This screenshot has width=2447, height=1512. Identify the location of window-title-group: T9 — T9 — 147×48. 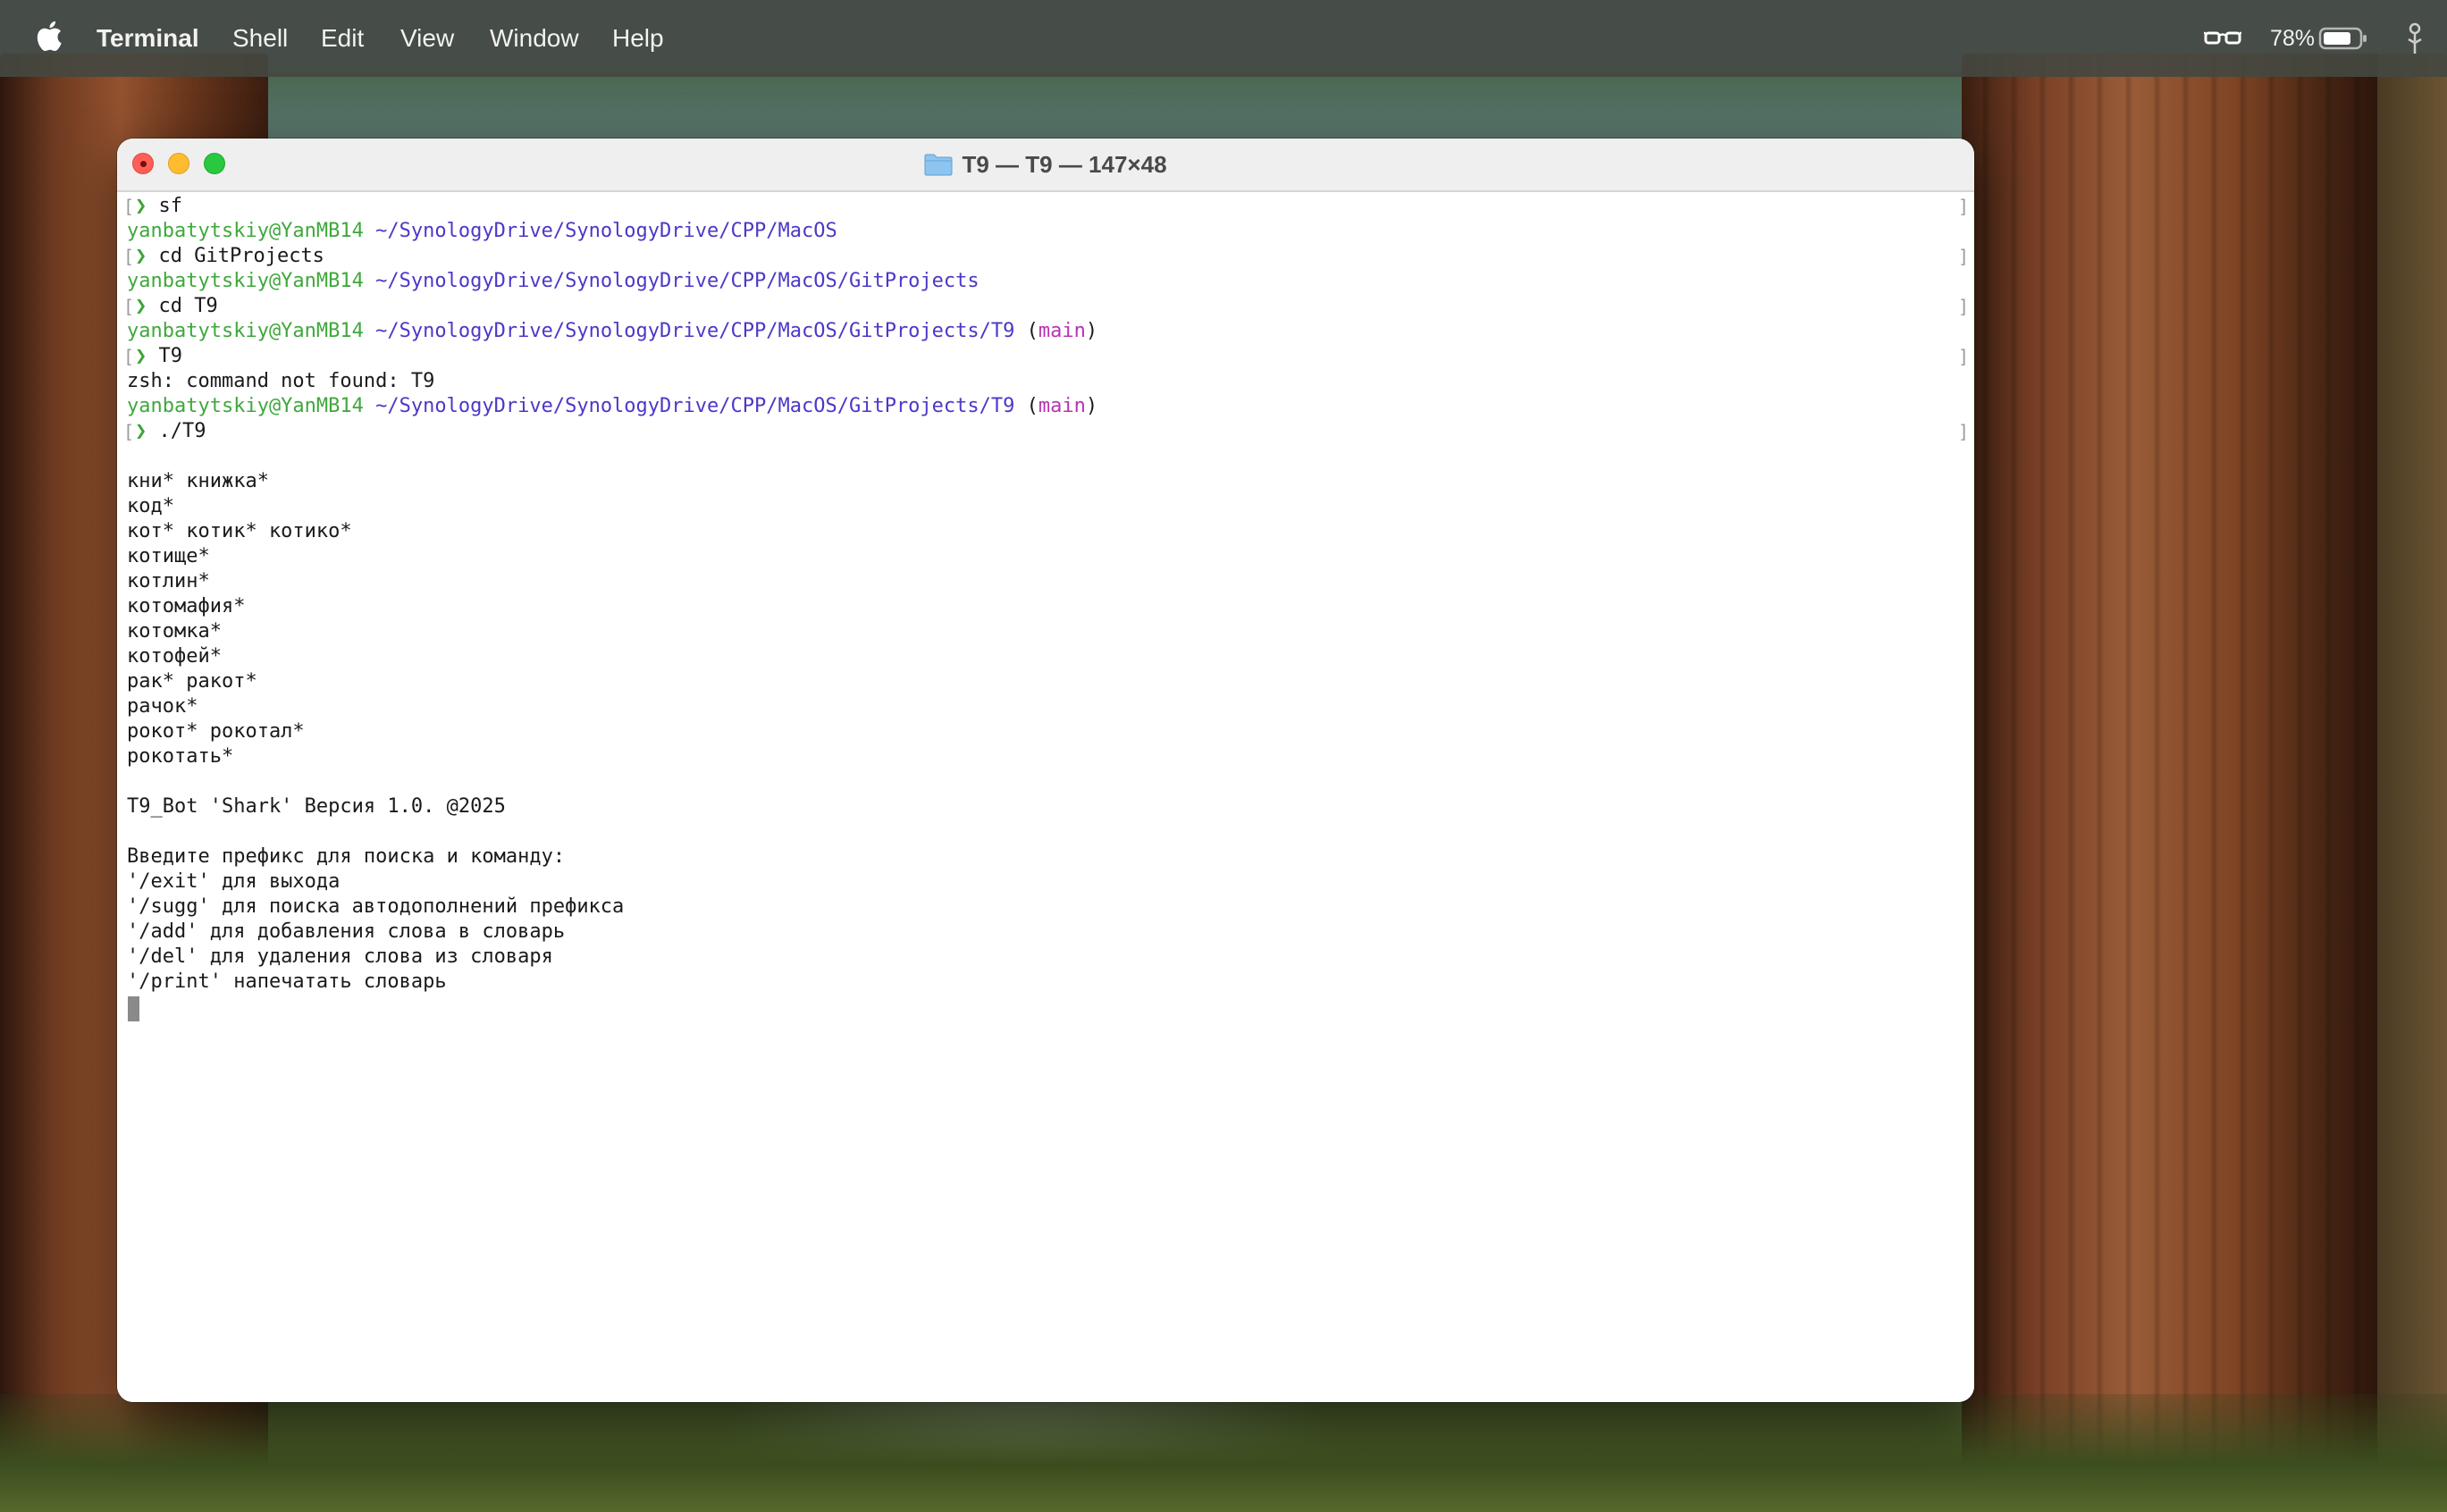
(1045, 164).